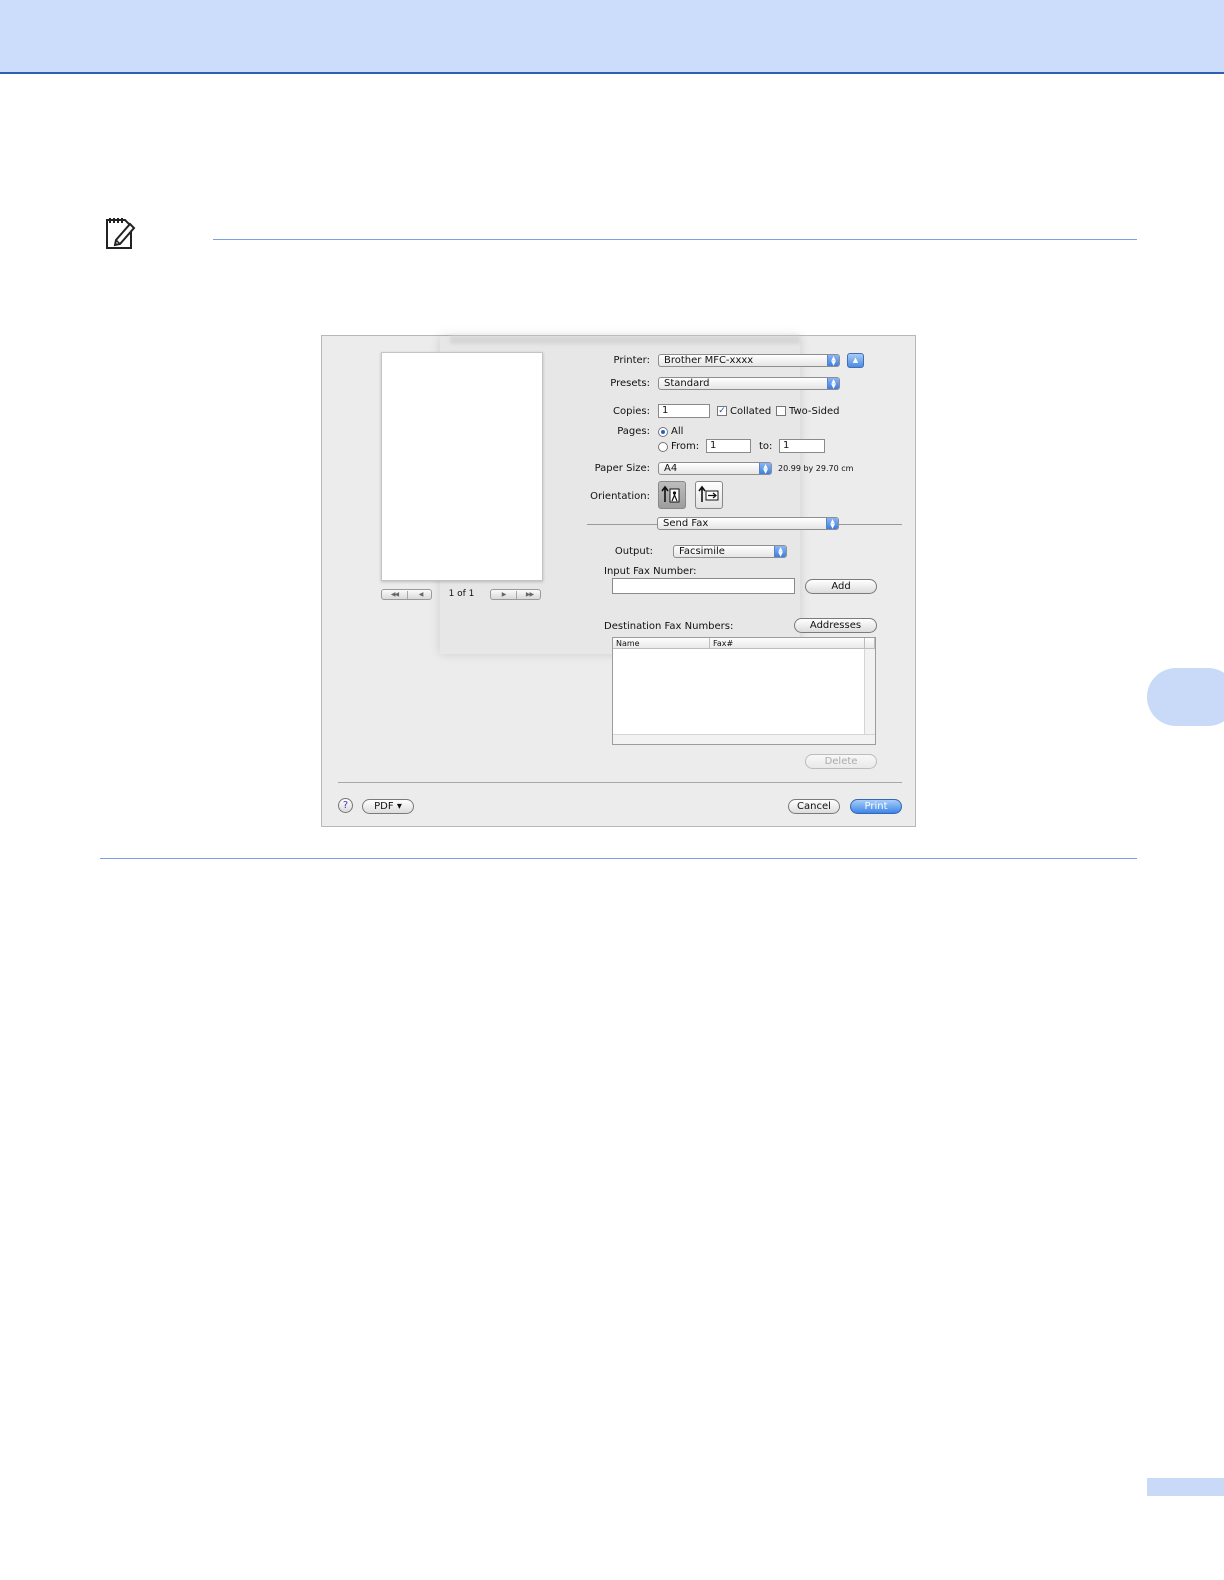 This screenshot has width=1224, height=1580. I want to click on cancel-button: Cancel, so click(814, 806).